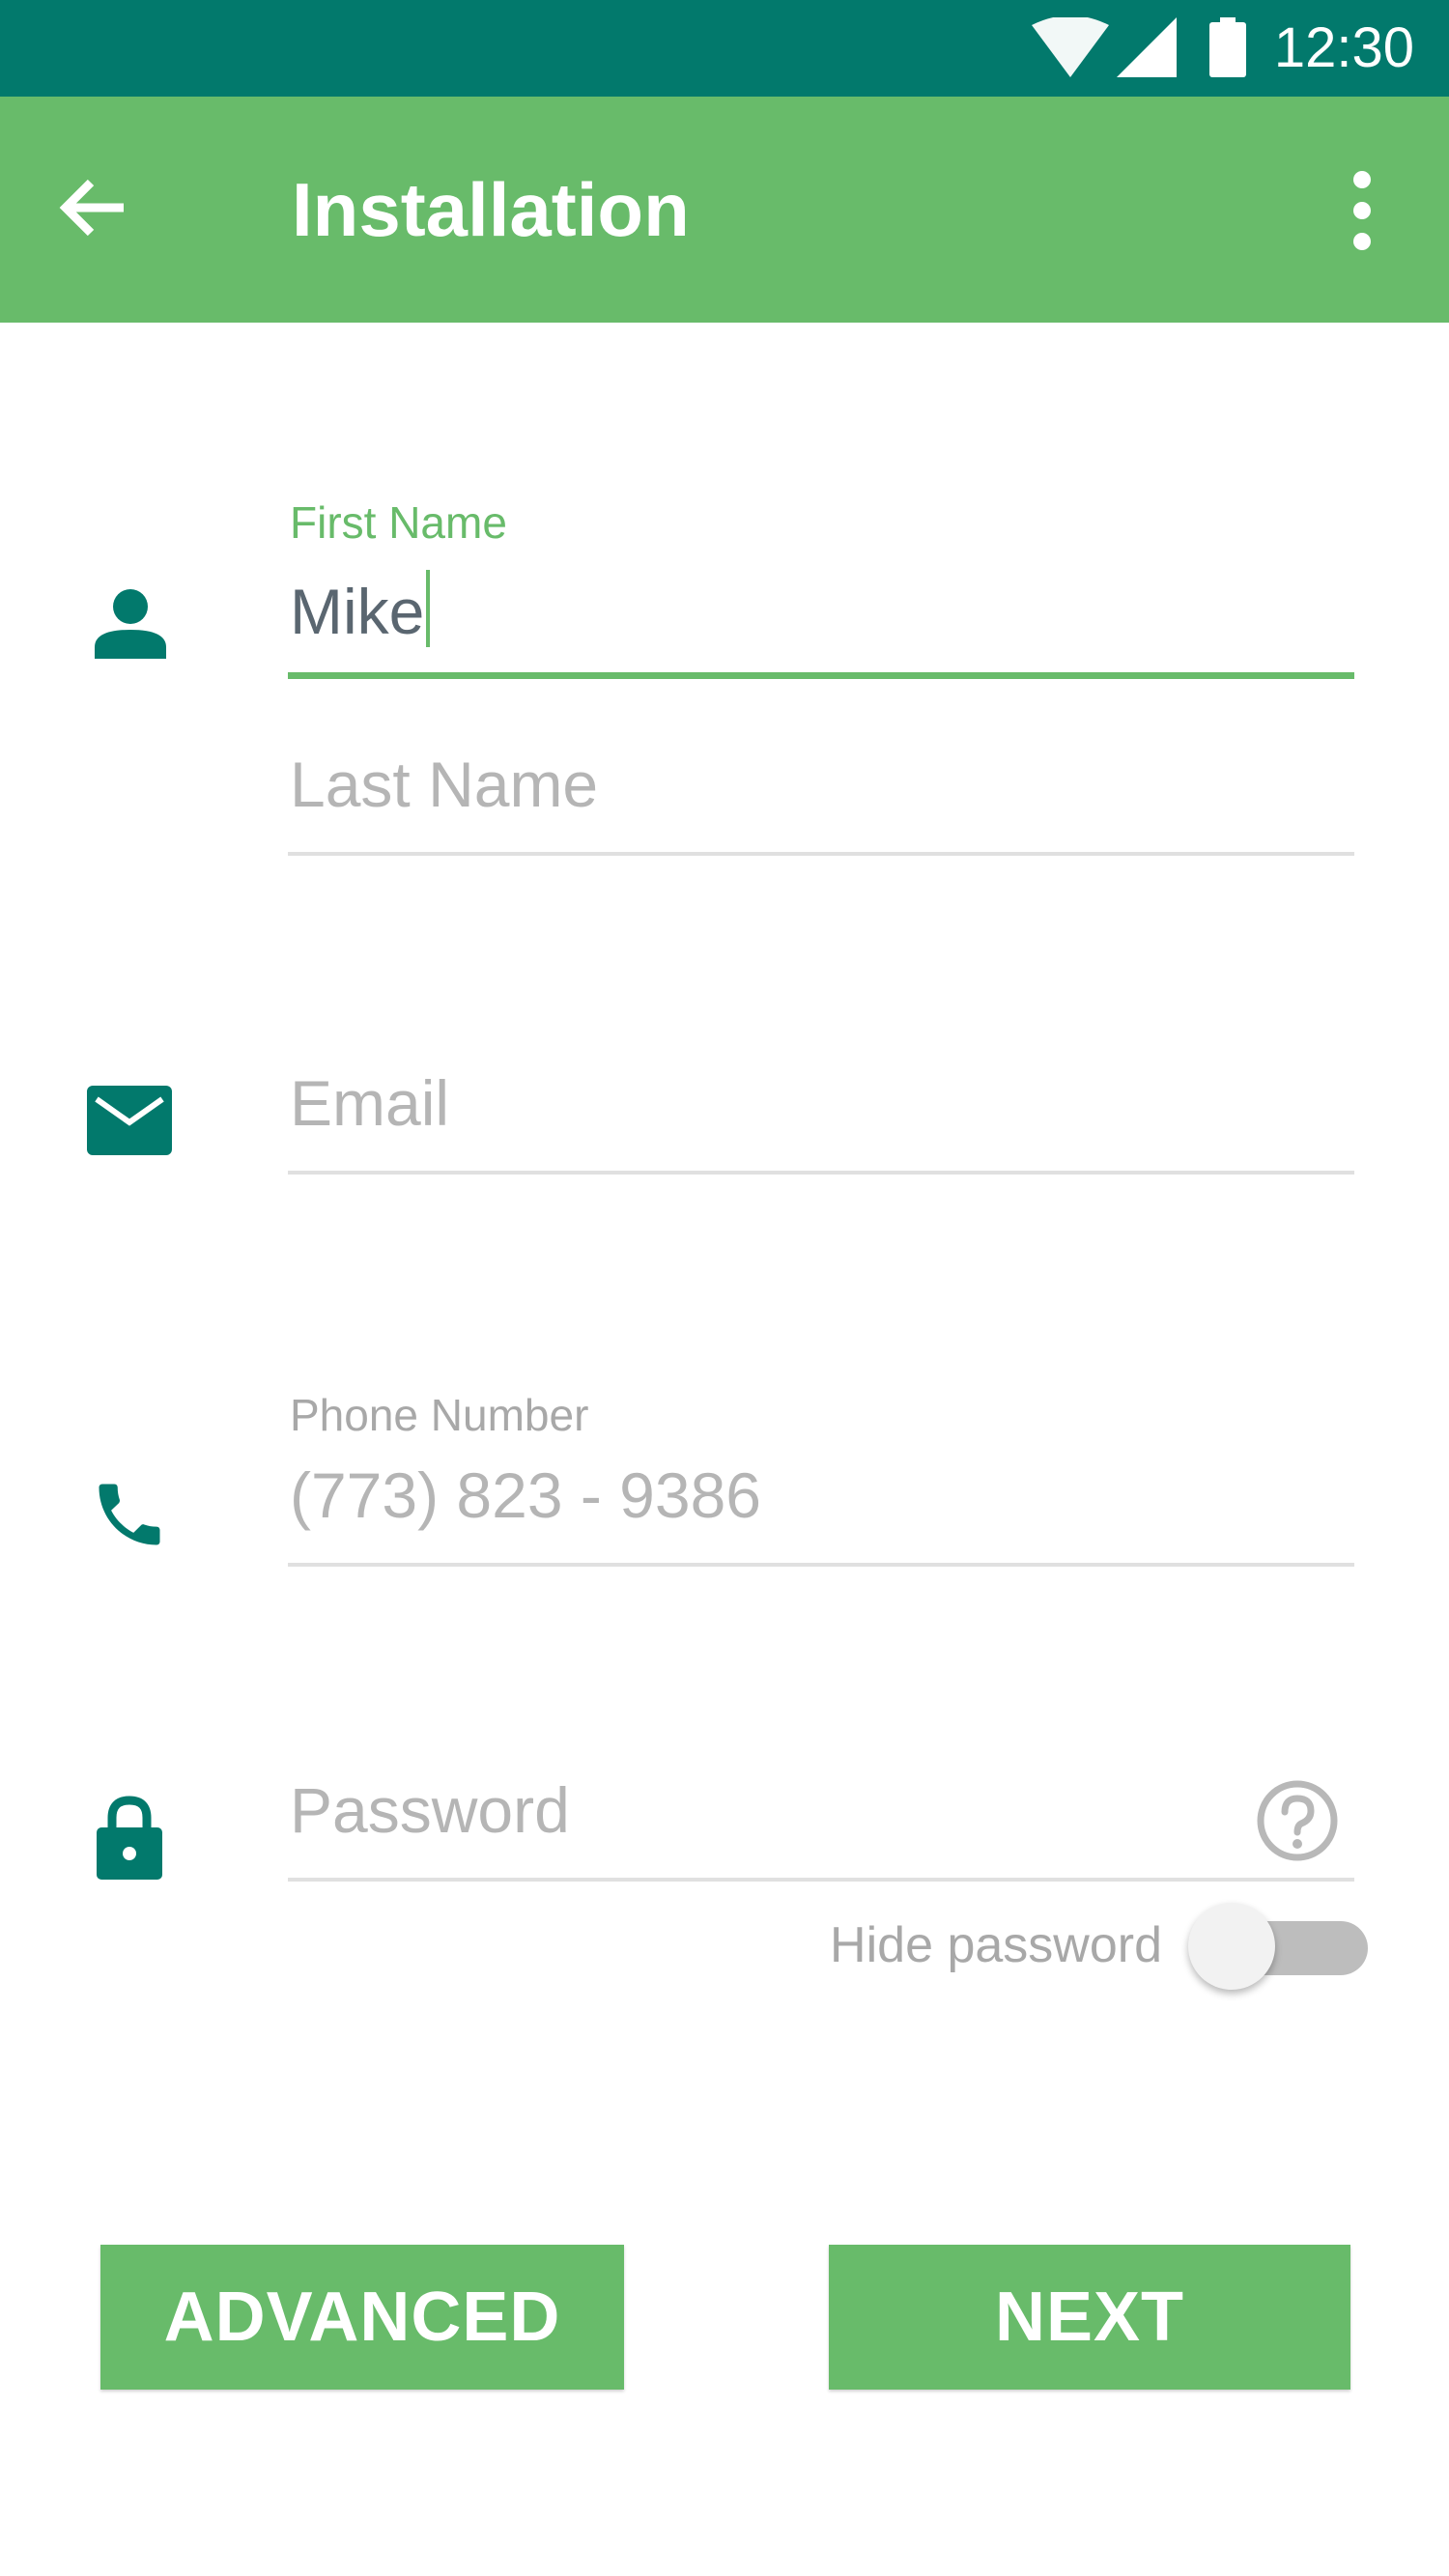 This screenshot has width=1449, height=2576. I want to click on phone-label: Phone Number, so click(439, 1415).